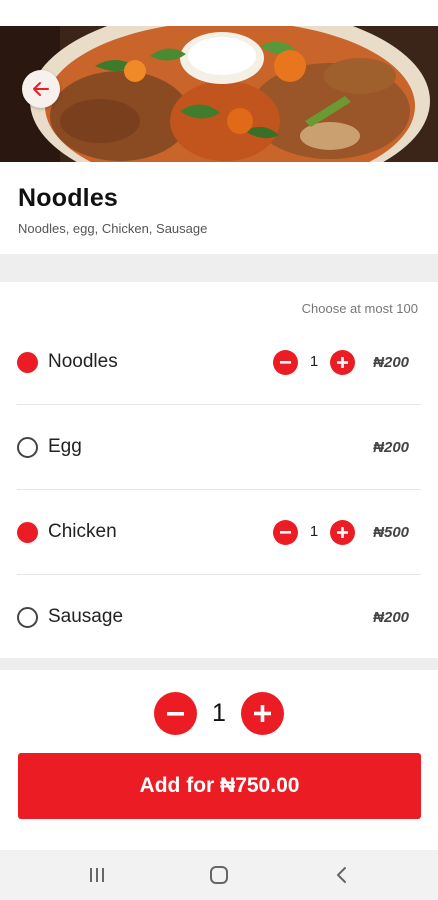 This screenshot has height=900, width=438. What do you see at coordinates (27, 447) in the screenshot?
I see `radio-unselected-egg` at bounding box center [27, 447].